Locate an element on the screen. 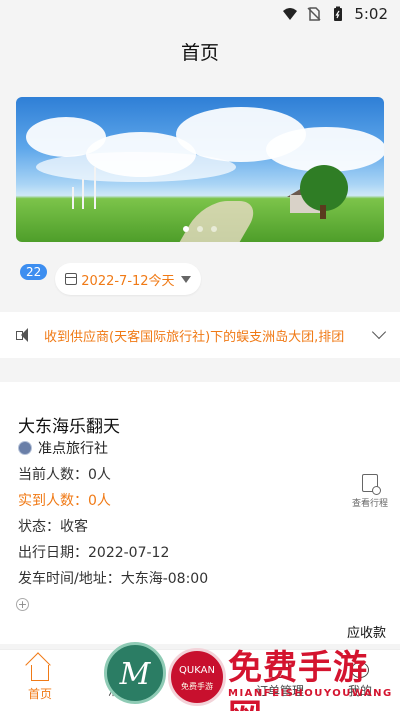 The width and height of the screenshot is (400, 711). departure-time-place: 发车时间/地址：大东海-08:00 is located at coordinates (113, 579).